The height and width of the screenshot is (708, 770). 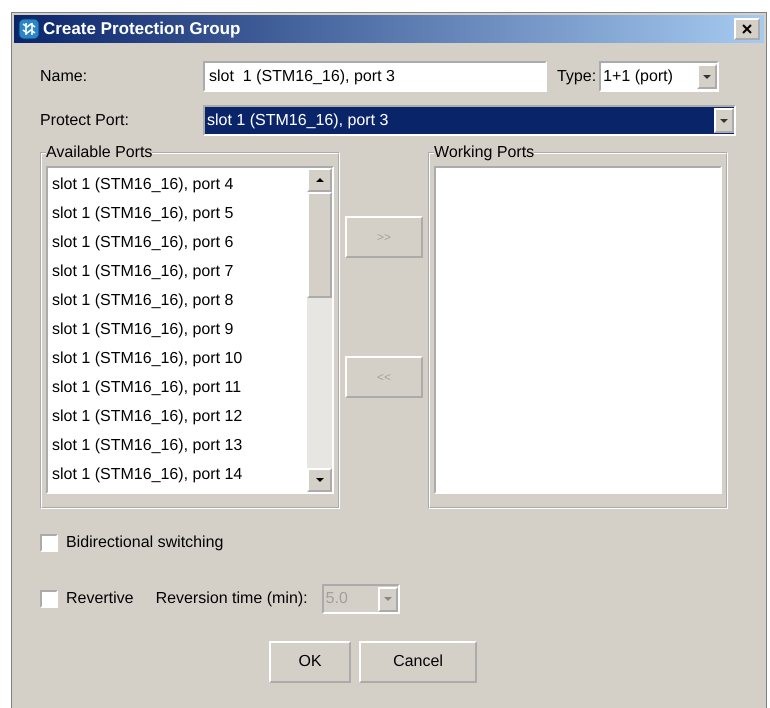 What do you see at coordinates (576, 77) in the screenshot?
I see `field-label: Type:` at bounding box center [576, 77].